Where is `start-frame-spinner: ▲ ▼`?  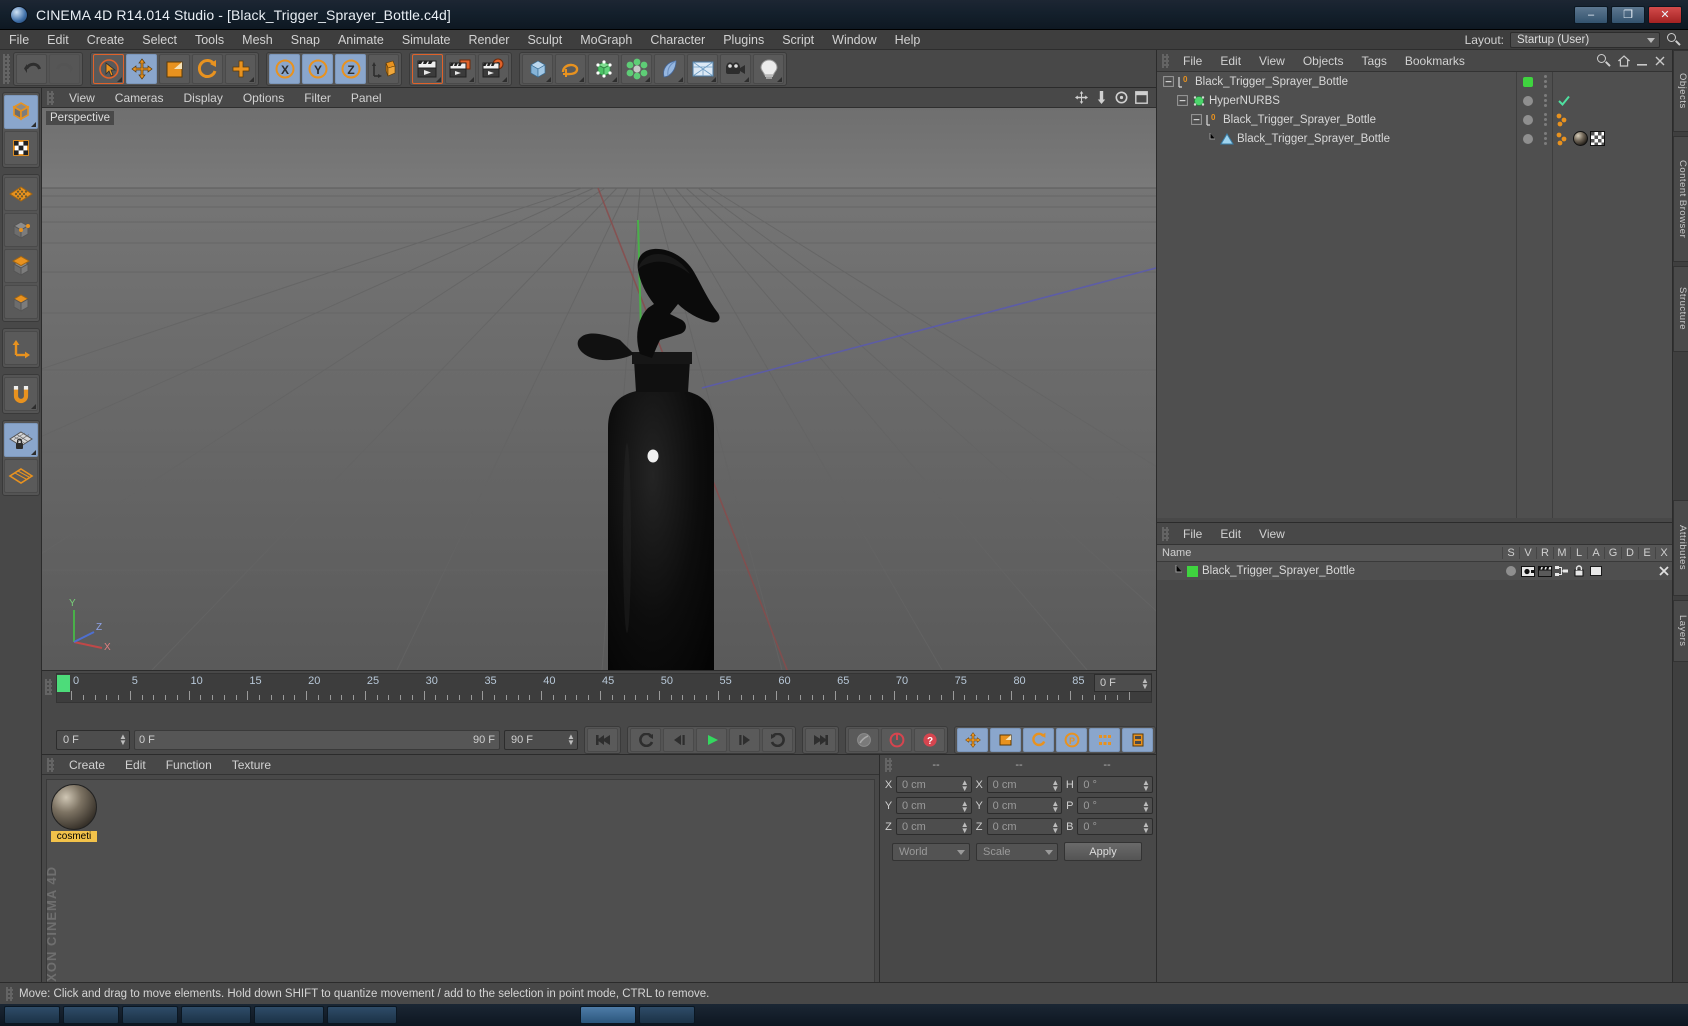 start-frame-spinner: ▲ ▼ is located at coordinates (123, 740).